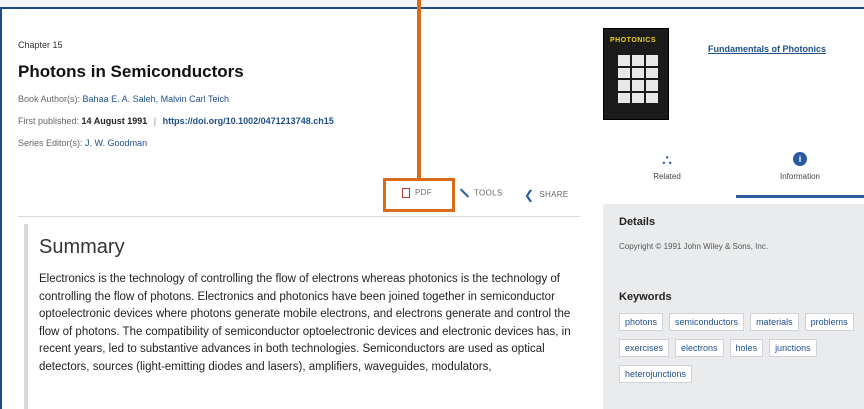 The width and height of the screenshot is (864, 409). I want to click on series-label: Series Editor(s):, so click(50, 143).